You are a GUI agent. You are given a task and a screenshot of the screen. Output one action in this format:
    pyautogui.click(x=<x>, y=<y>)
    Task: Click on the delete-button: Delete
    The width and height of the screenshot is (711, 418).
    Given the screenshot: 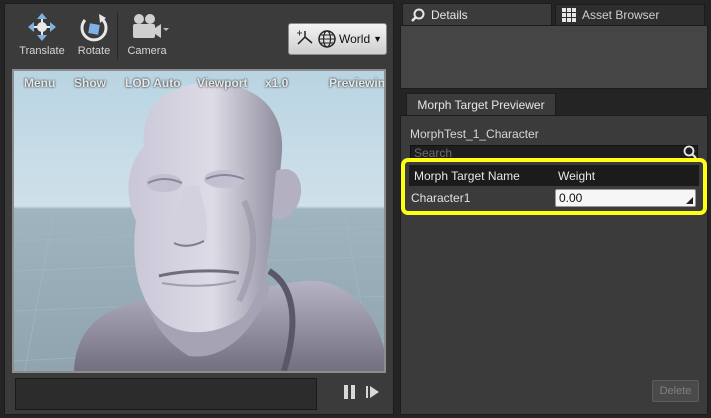 What is the action you would take?
    pyautogui.click(x=675, y=391)
    